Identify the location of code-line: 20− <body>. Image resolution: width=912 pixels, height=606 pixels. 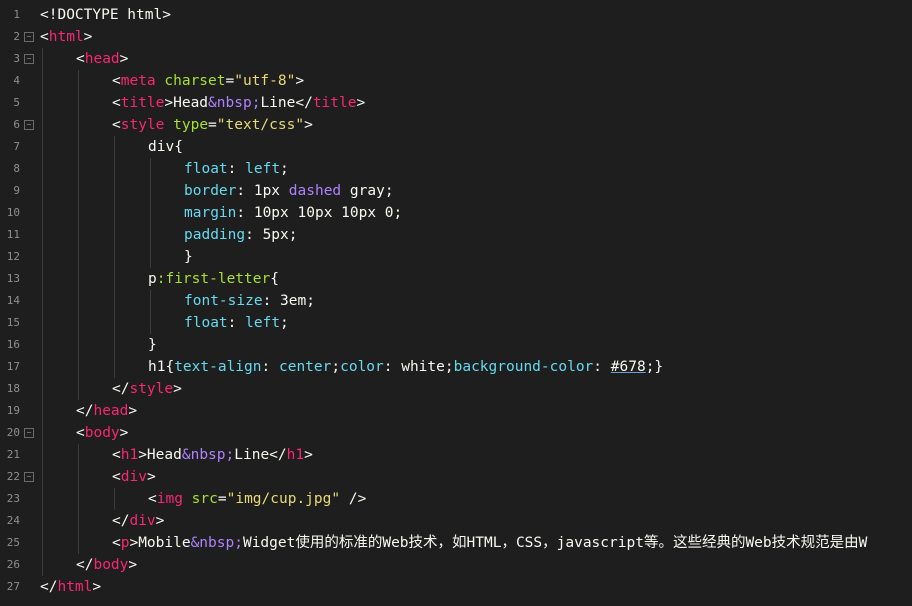
(456, 433).